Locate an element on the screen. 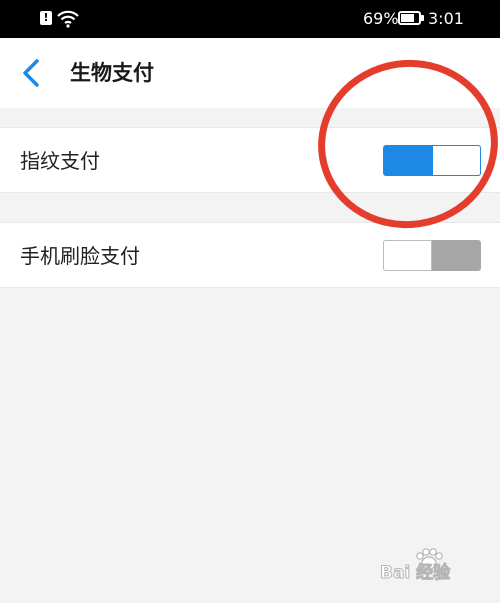 The width and height of the screenshot is (500, 603). back-button is located at coordinates (34, 73).